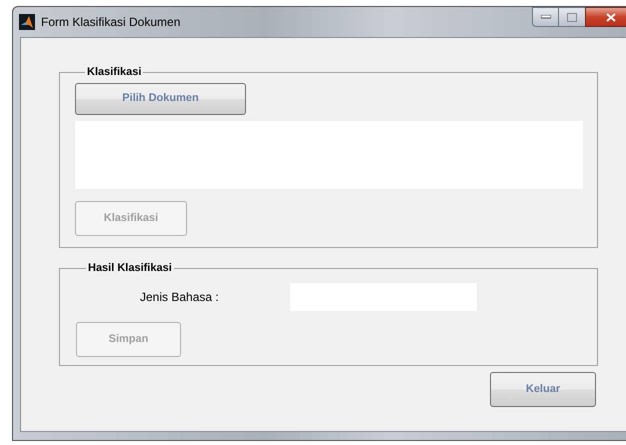 The image size is (626, 445). Describe the element at coordinates (543, 389) in the screenshot. I see `exit-button: Keluar` at that location.